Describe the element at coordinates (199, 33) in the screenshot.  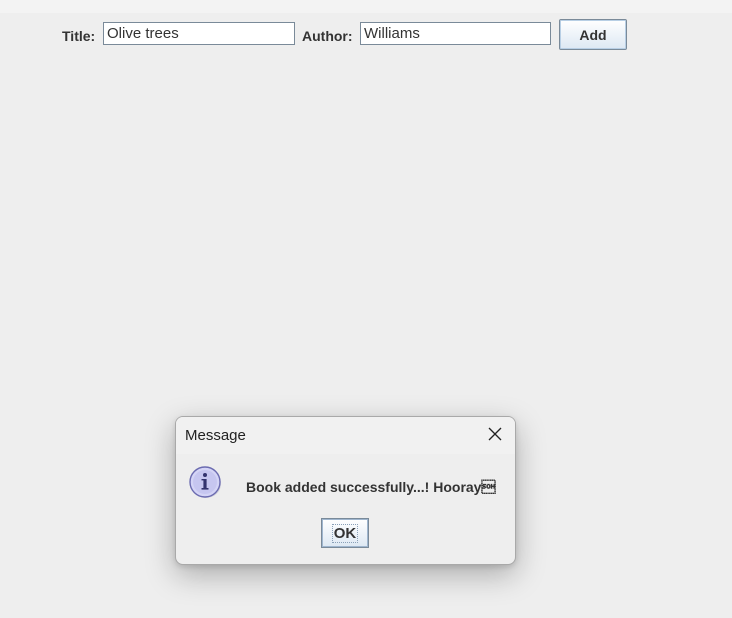
I see `title-input: Olive trees` at that location.